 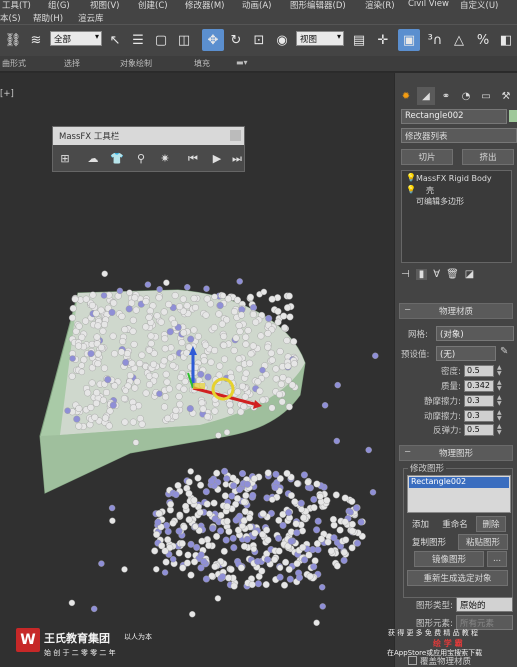 I want to click on stack-item-rigid-body: MassFX Rigid Body, so click(x=454, y=178).